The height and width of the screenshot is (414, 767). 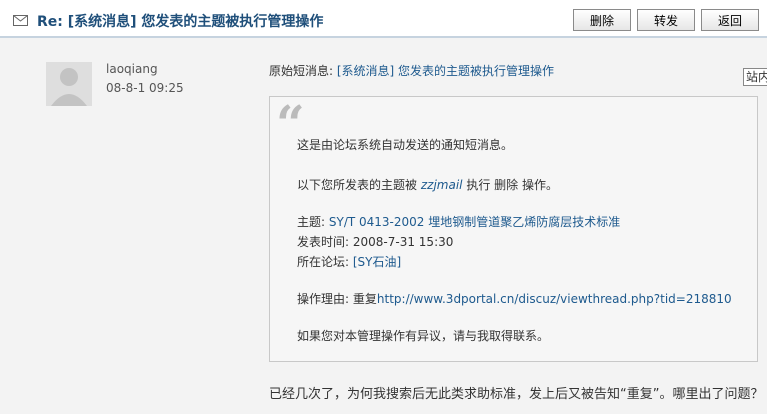 What do you see at coordinates (442, 185) in the screenshot?
I see `moderator-name: zzjmail` at bounding box center [442, 185].